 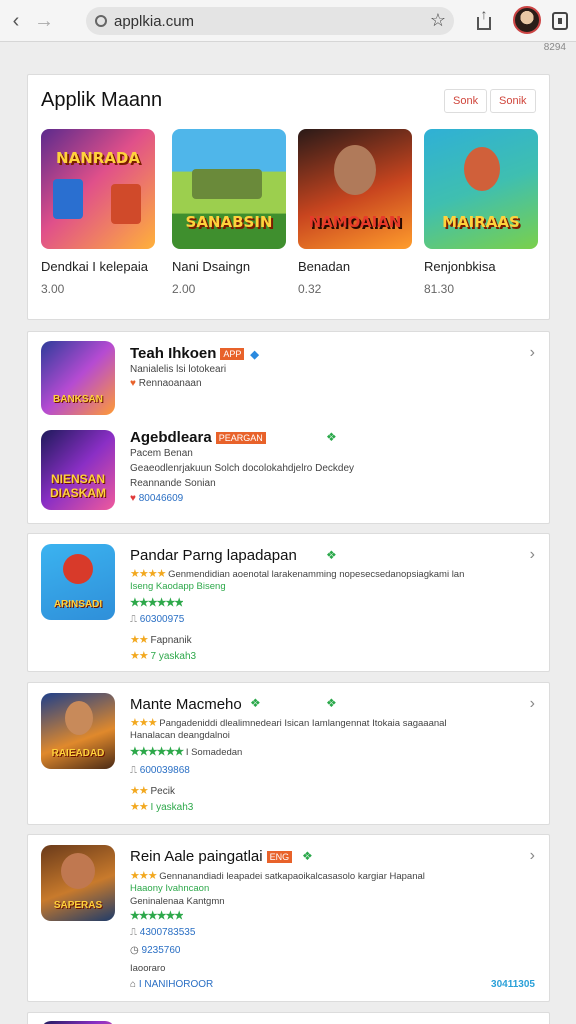 I want to click on tabs-icon, so click(x=560, y=21).